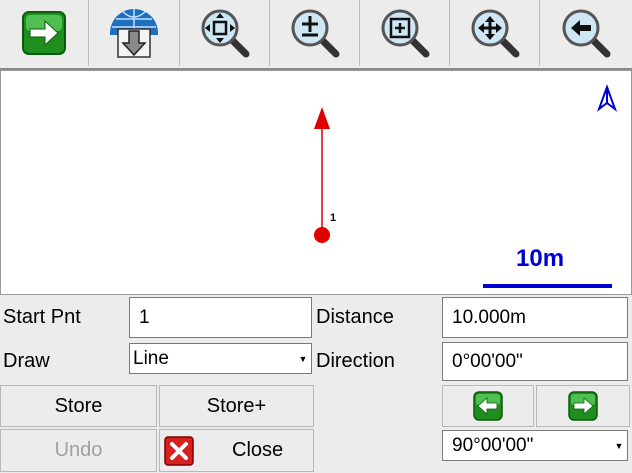 Image resolution: width=632 pixels, height=473 pixels. I want to click on start-pnt-label: Start Pnt, so click(42, 317).